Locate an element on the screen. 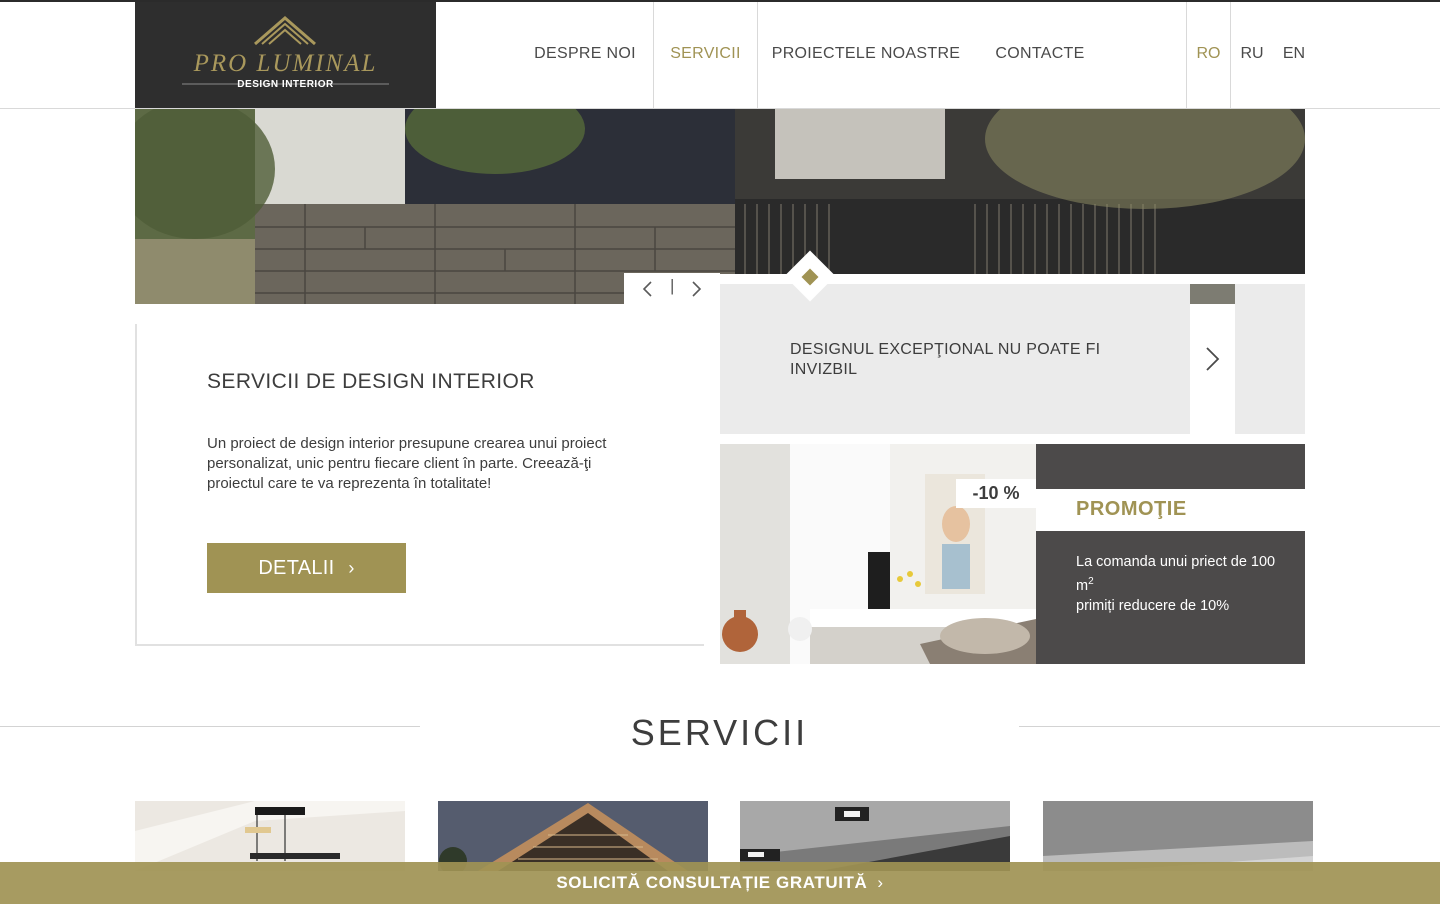 This screenshot has height=904, width=1440. service-thumb-lighting is located at coordinates (270, 836).